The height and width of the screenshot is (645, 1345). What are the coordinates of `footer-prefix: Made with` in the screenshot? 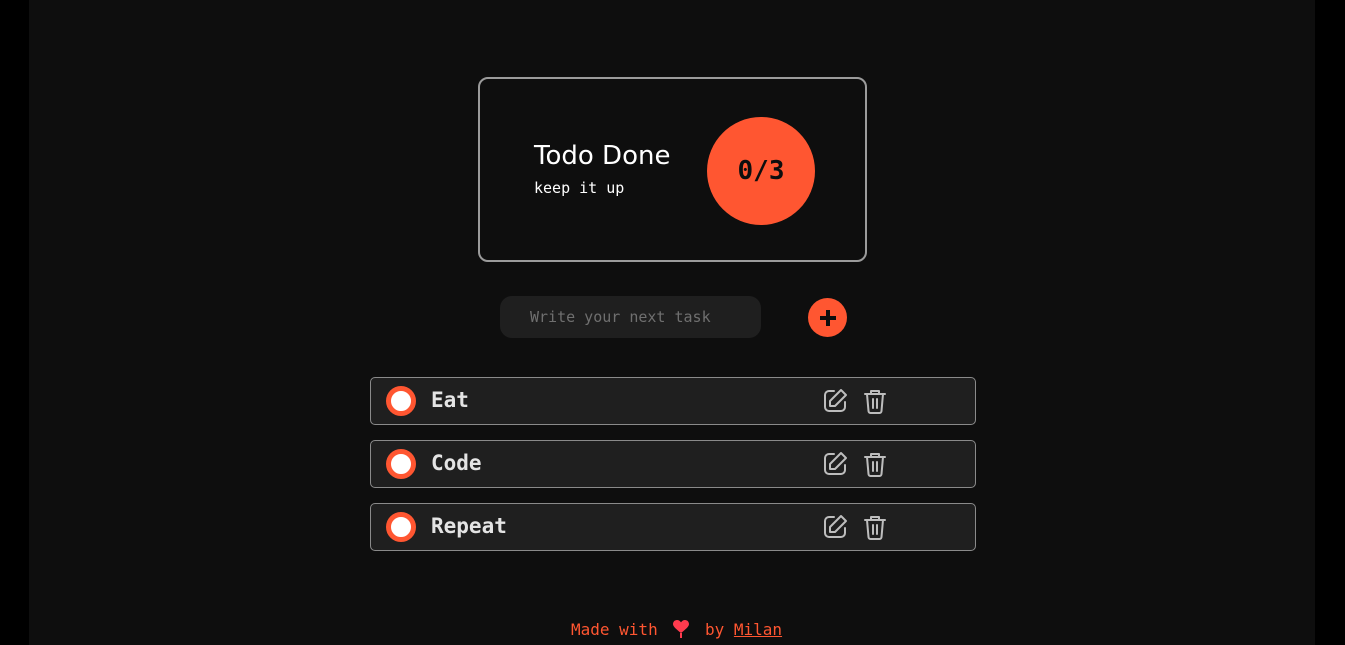 It's located at (614, 629).